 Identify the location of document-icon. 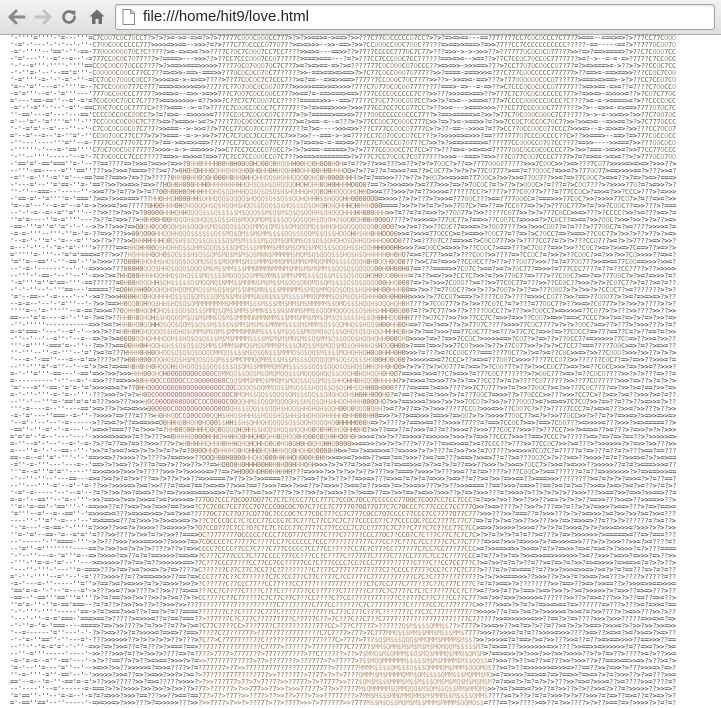
(128, 17).